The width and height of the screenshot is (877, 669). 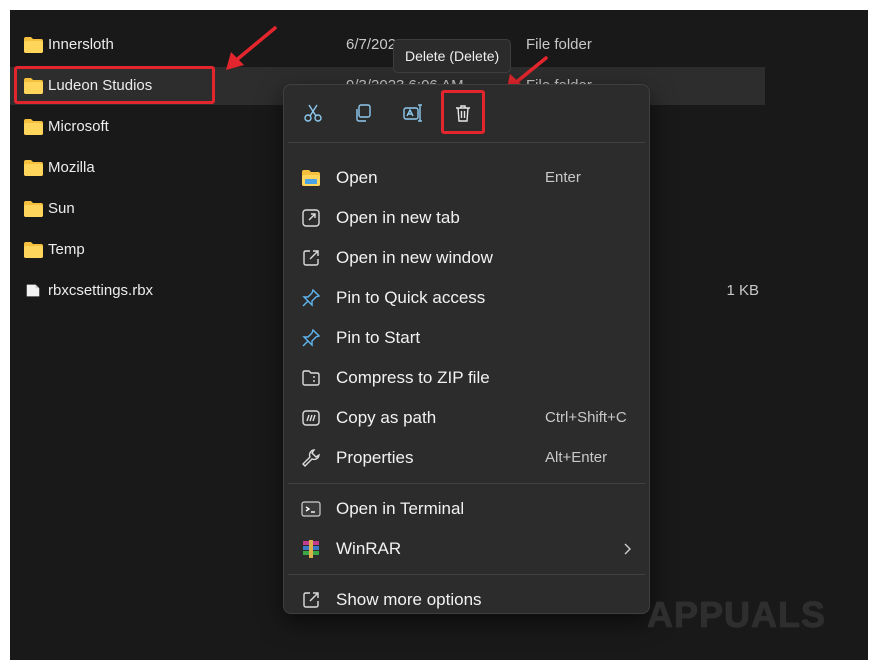 I want to click on terminal-icon, so click(x=311, y=509).